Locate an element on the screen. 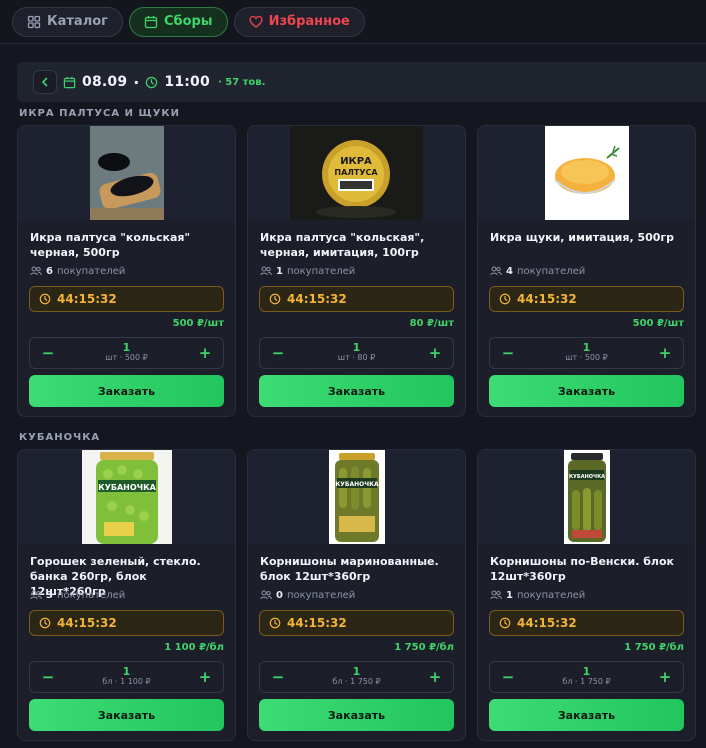 This screenshot has height=748, width=706. heart-icon is located at coordinates (255, 21).